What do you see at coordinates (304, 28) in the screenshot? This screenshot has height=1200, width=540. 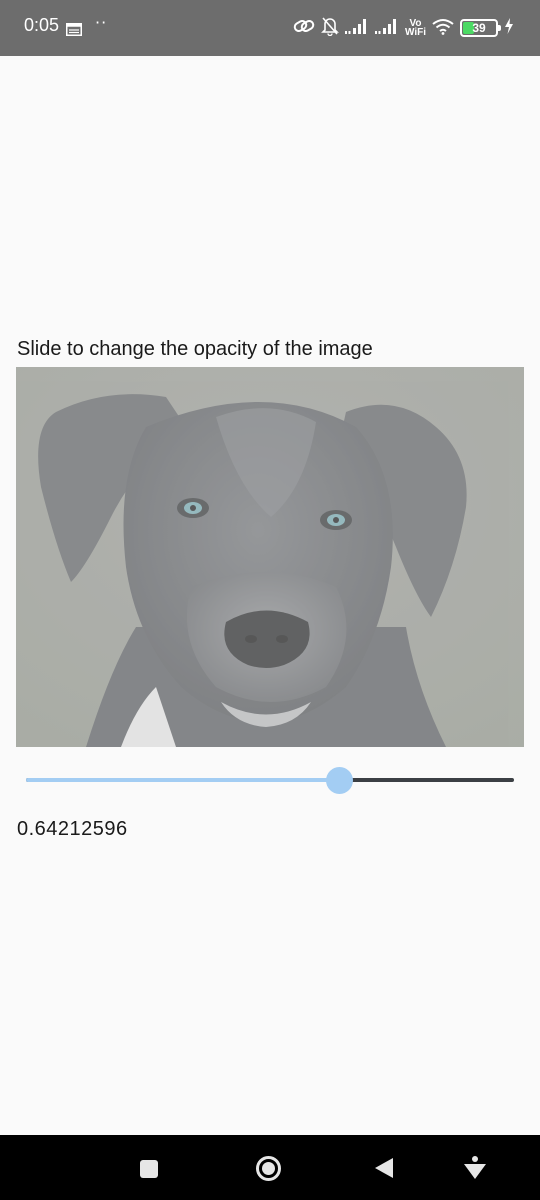 I see `link-icon` at bounding box center [304, 28].